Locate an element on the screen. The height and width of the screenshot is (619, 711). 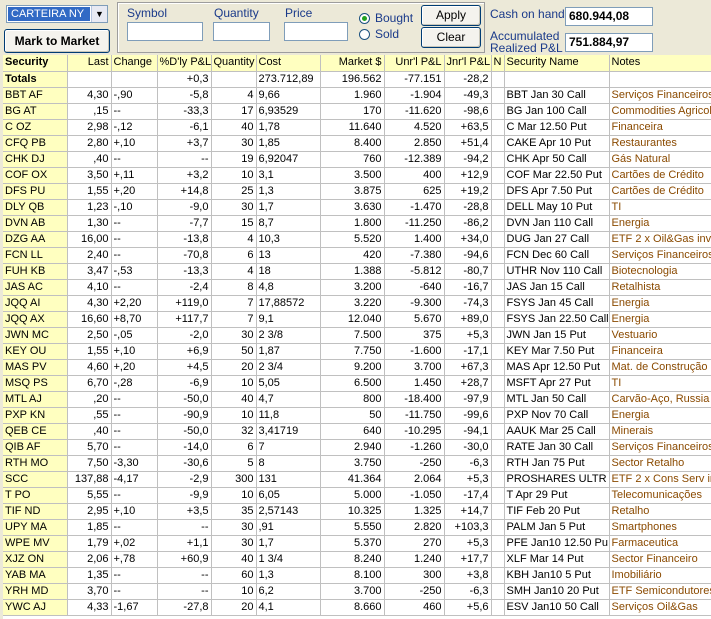
cell-security-name: BG Jan 100 Call is located at coordinates (557, 111).